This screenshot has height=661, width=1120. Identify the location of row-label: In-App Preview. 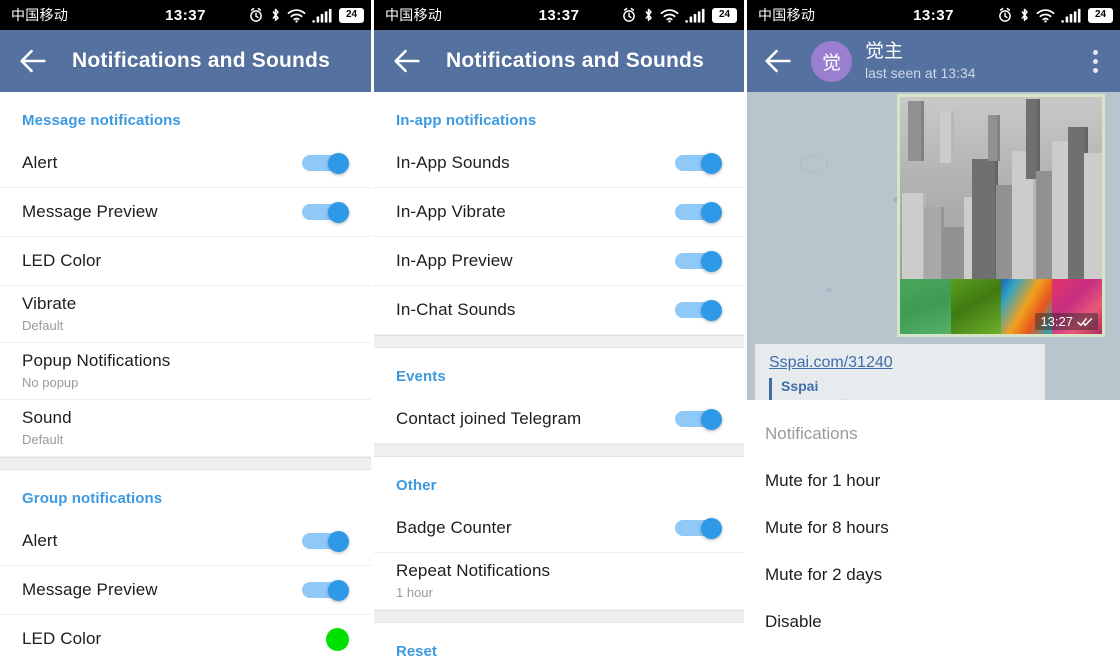
(454, 260).